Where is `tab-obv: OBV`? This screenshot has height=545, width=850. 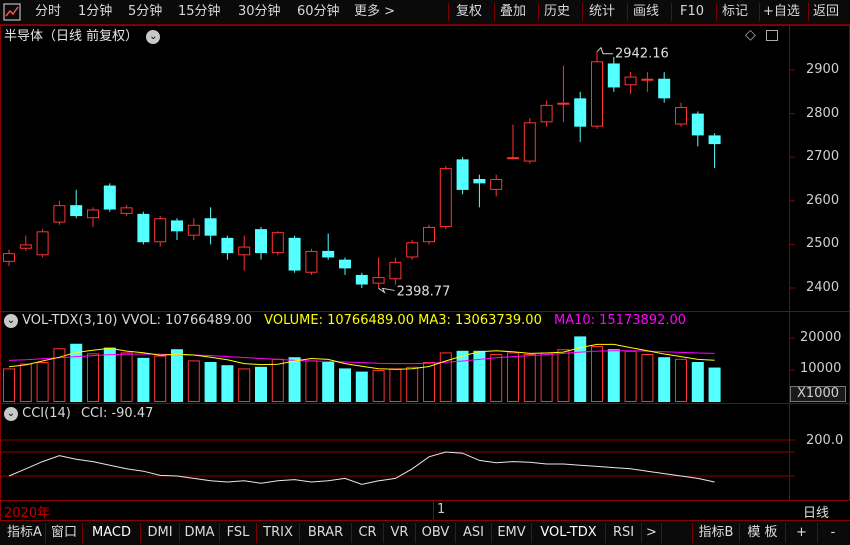
tab-obv: OBV is located at coordinates (436, 533).